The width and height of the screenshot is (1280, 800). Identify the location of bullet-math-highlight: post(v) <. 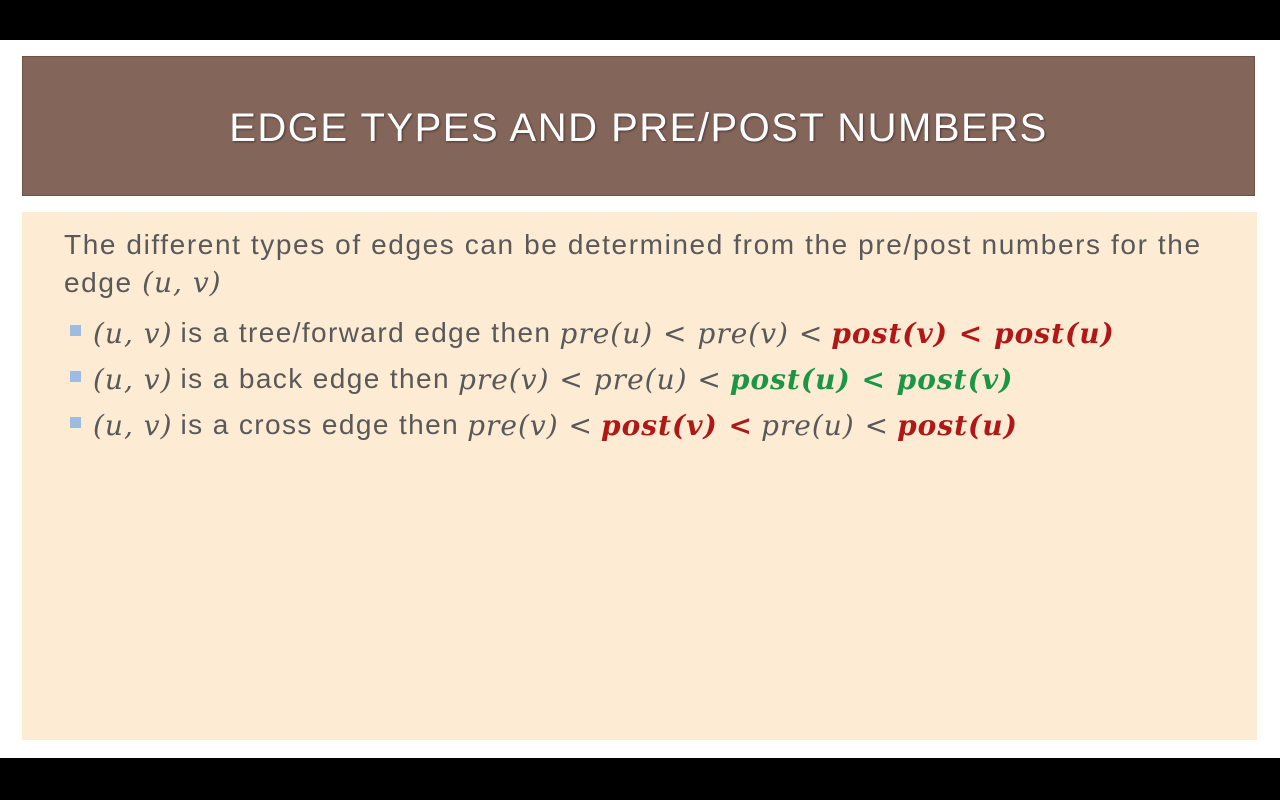
(677, 425).